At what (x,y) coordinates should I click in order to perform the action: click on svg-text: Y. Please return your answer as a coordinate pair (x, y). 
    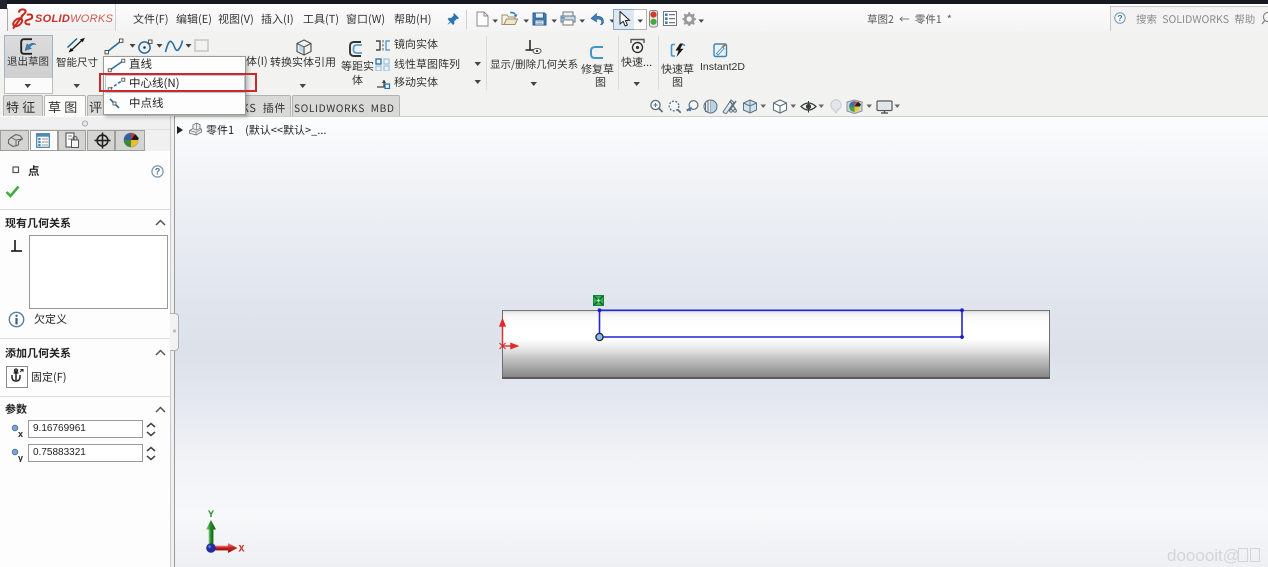
    Looking at the image, I should click on (211, 515).